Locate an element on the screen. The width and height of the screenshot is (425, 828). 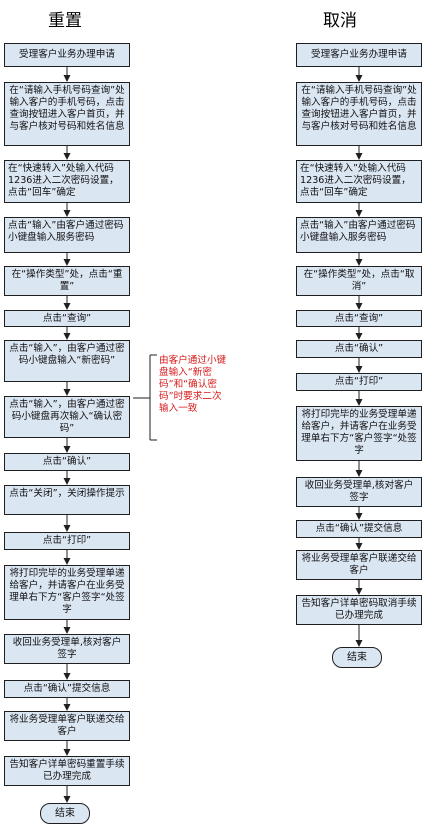
left-end-terminal: 结束 is located at coordinates (65, 813).